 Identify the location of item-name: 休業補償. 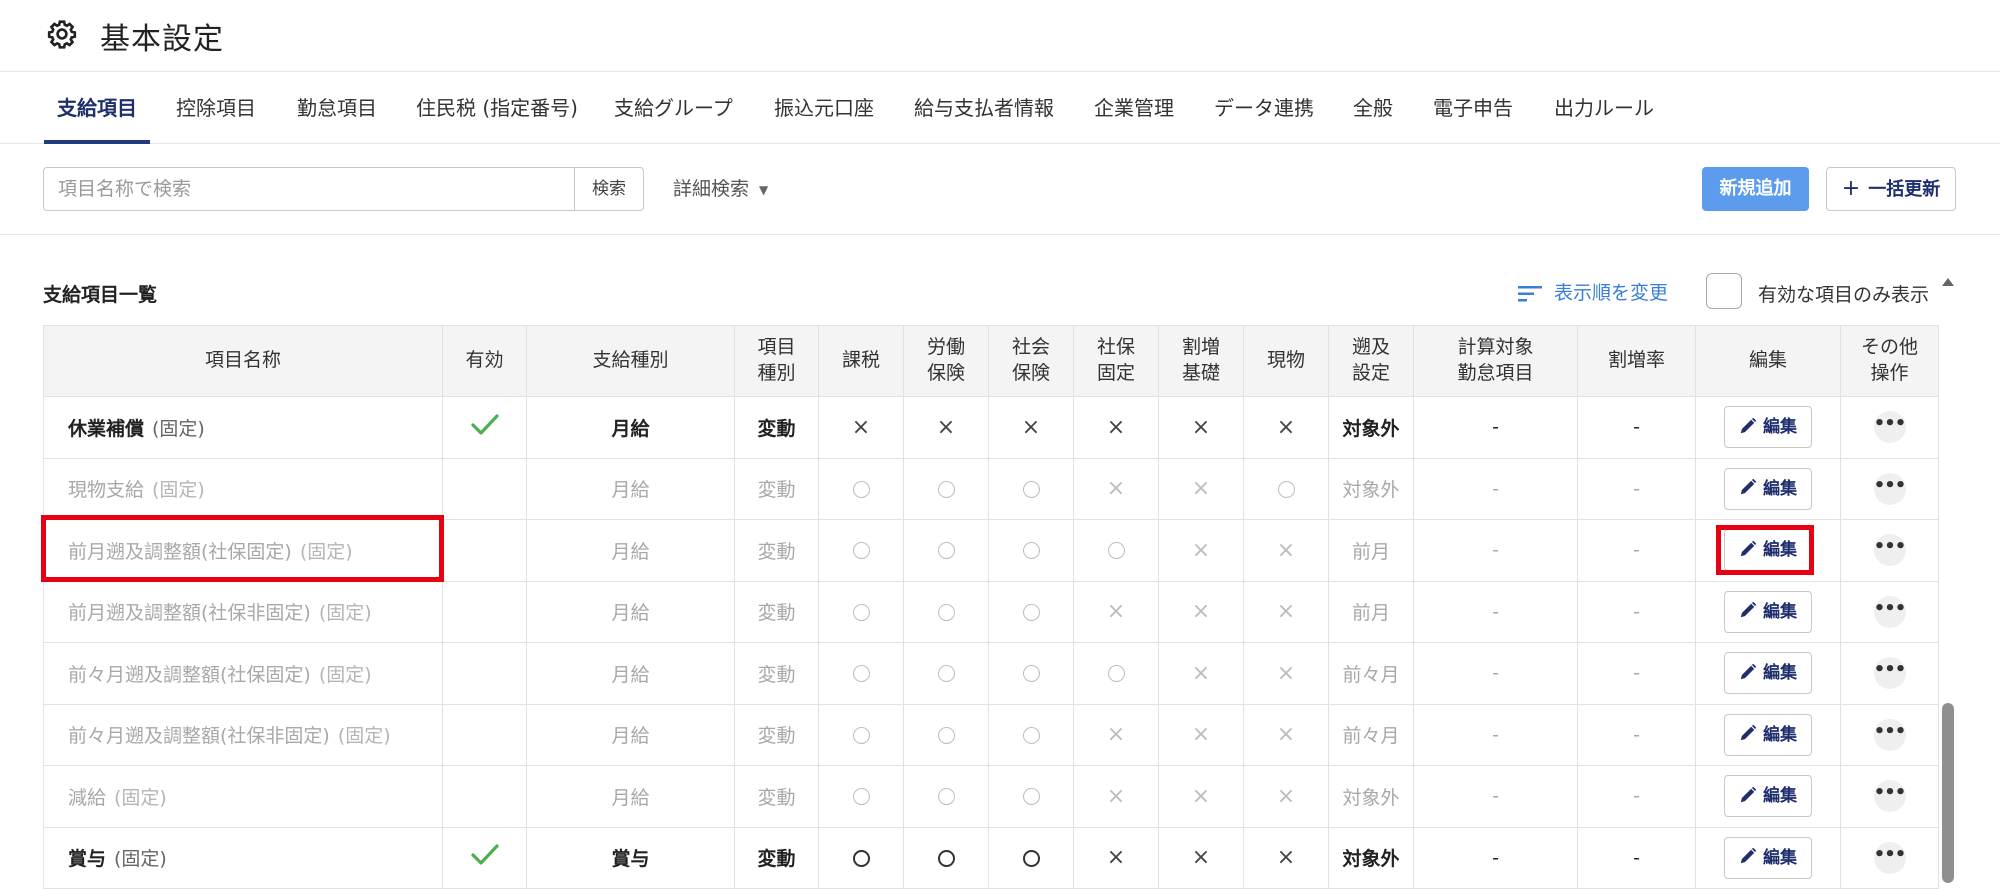
(106, 428).